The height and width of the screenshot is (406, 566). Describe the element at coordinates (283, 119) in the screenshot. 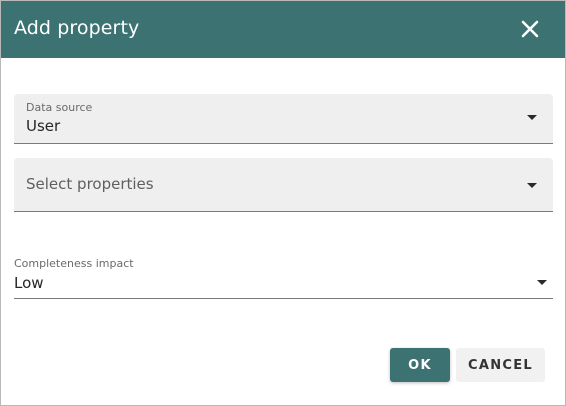

I see `data-source-select: Data source User` at that location.